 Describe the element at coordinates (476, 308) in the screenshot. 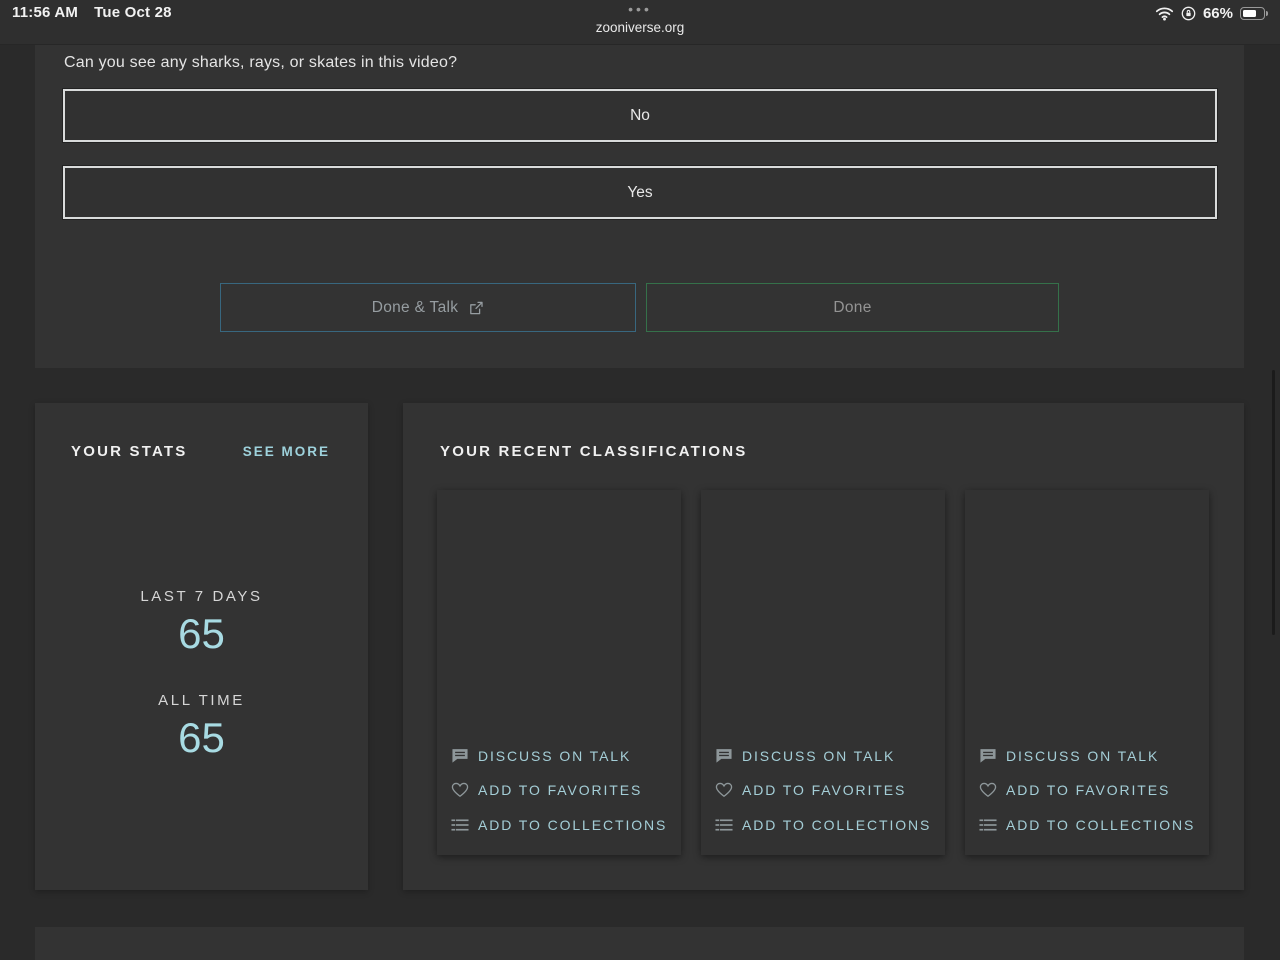

I see `external-link-icon` at that location.